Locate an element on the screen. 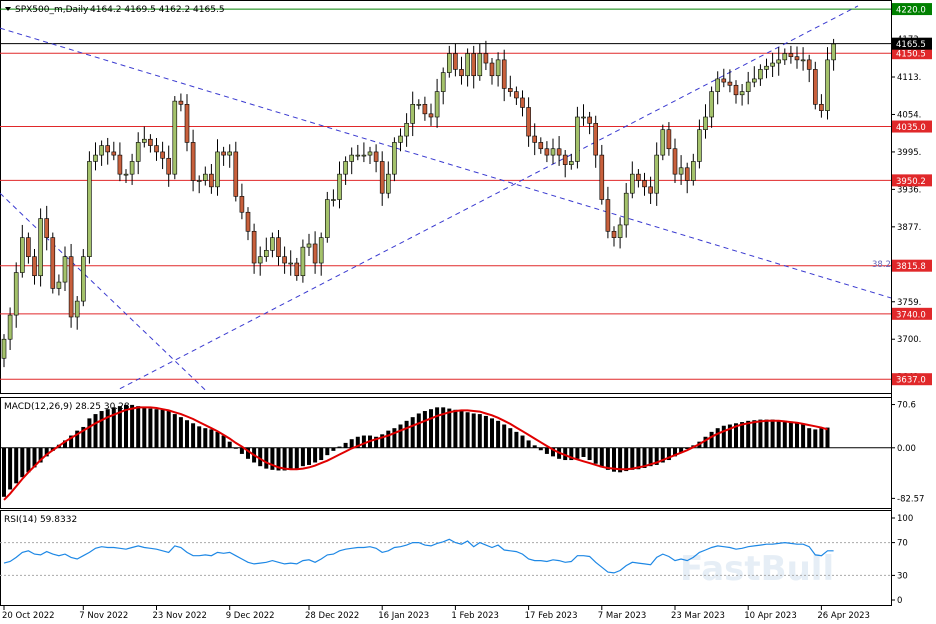 Image resolution: width=936 pixels, height=624 pixels. current-price-label: 4165.5 is located at coordinates (911, 45).